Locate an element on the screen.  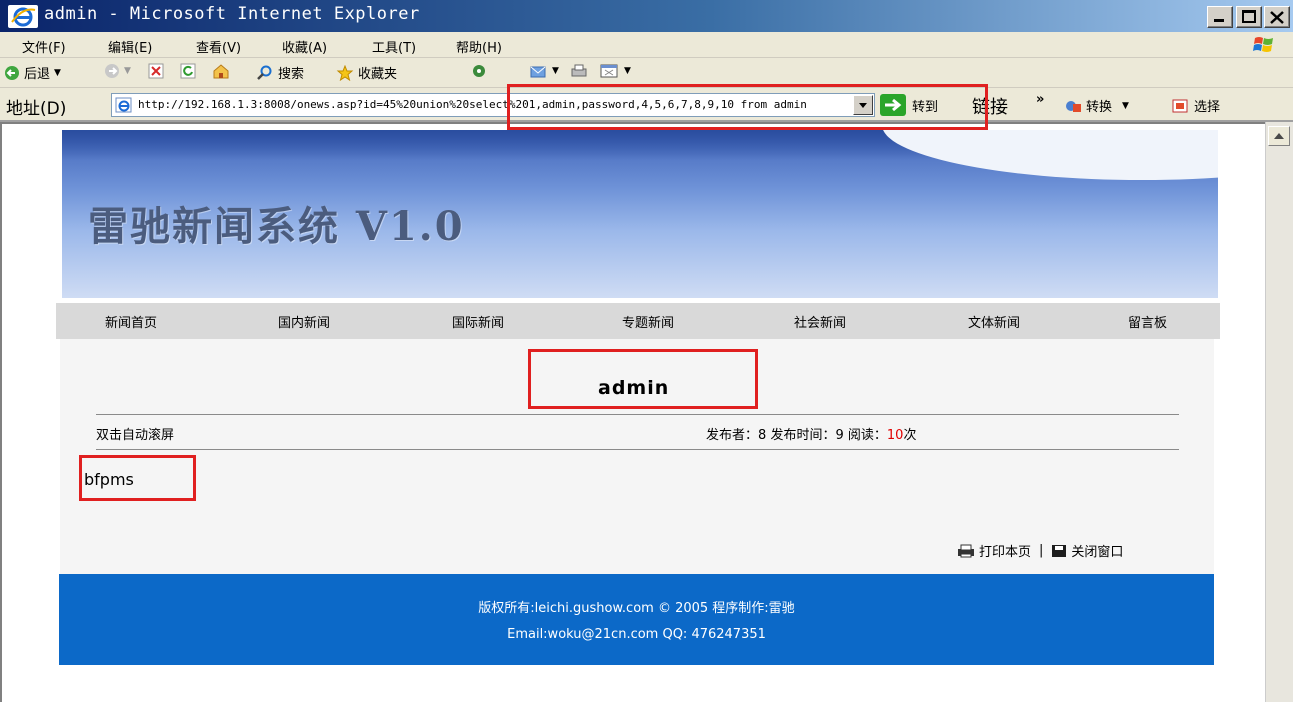
forward-arrow-icon is located at coordinates (112, 71).